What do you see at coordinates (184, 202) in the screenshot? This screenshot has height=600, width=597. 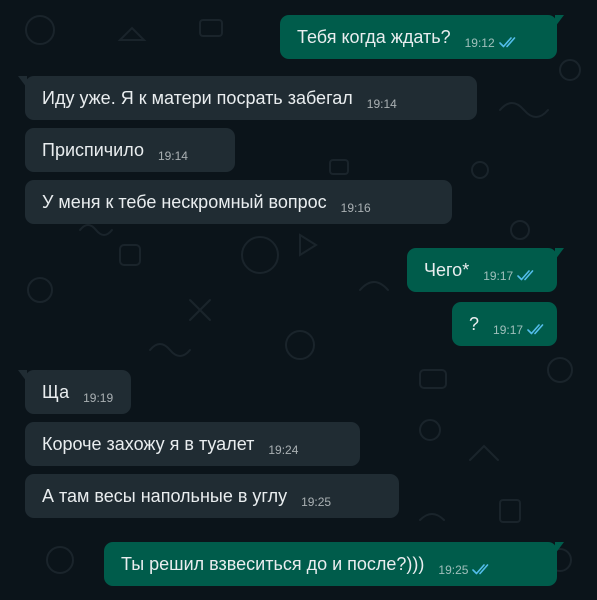 I see `message-text: У меня к тебе нескромный вопрос` at bounding box center [184, 202].